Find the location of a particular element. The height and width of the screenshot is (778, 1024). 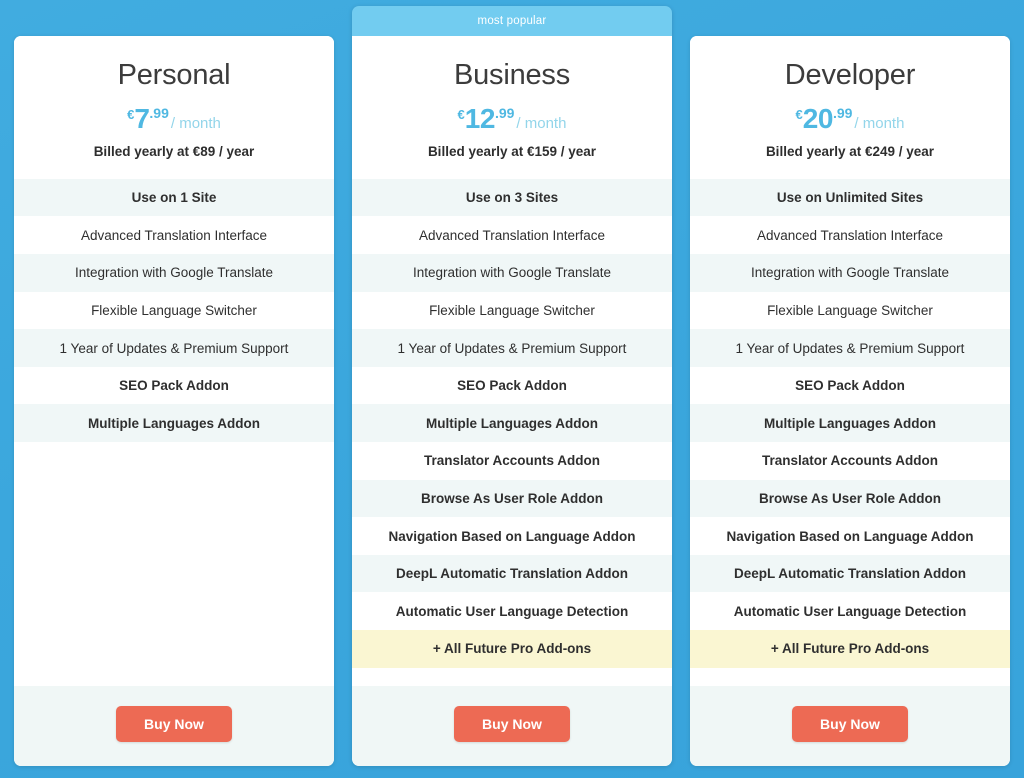

plan-price: €12.99/ month is located at coordinates (512, 118).